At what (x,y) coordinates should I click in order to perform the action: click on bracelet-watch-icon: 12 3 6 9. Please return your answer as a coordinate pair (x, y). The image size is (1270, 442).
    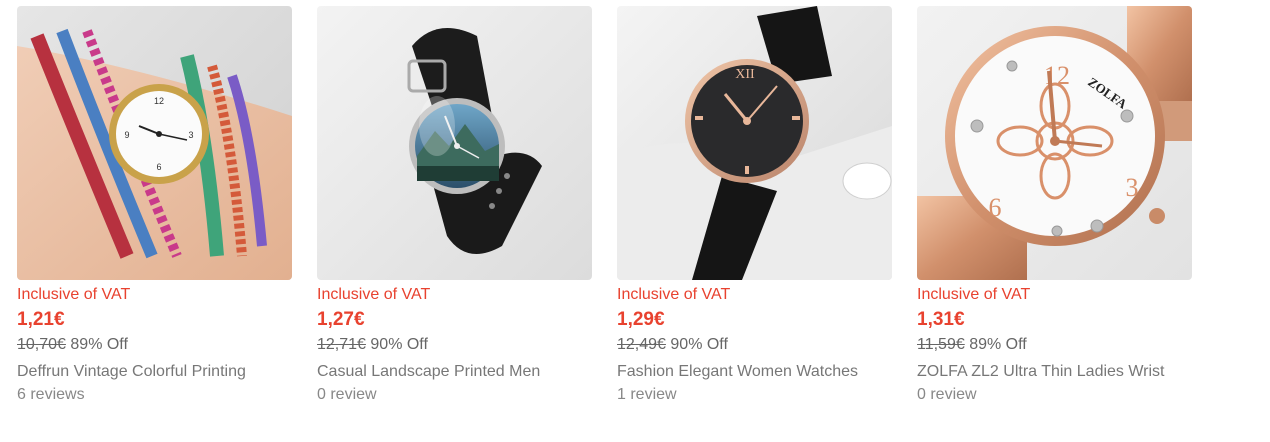
    Looking at the image, I should click on (154, 143).